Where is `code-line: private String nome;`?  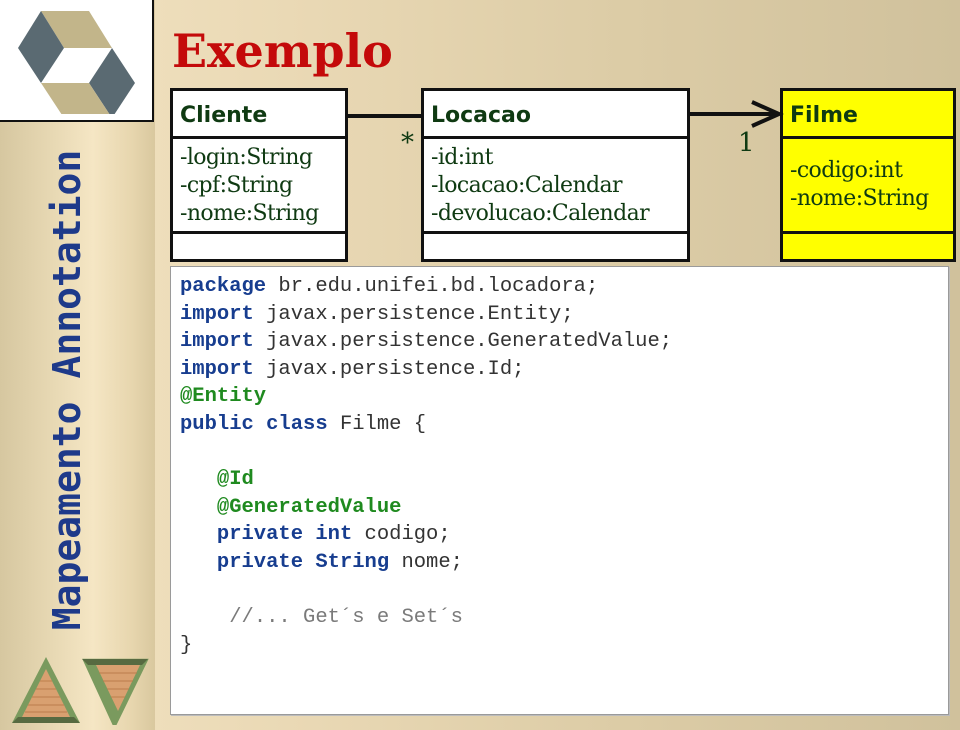
code-line: private String nome; is located at coordinates (564, 563).